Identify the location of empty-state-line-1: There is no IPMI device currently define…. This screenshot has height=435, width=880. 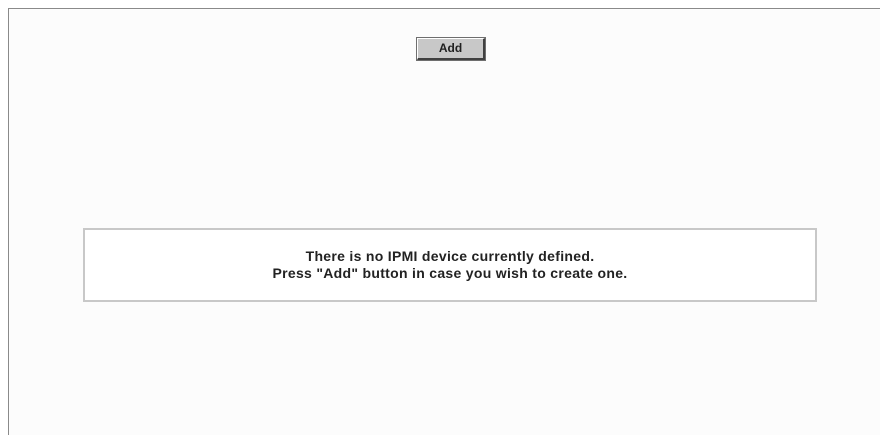
(450, 256).